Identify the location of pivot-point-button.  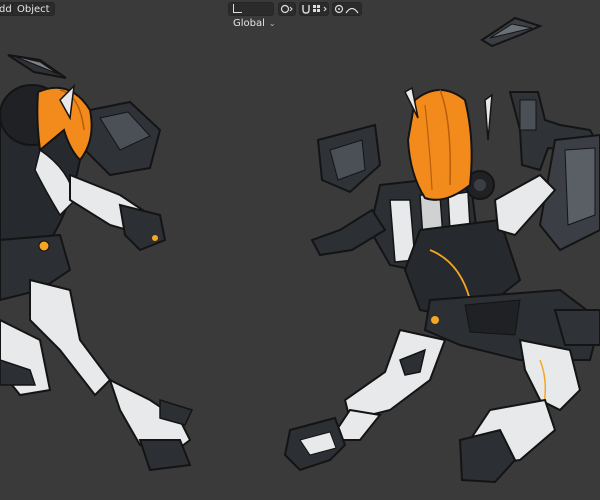
(287, 9).